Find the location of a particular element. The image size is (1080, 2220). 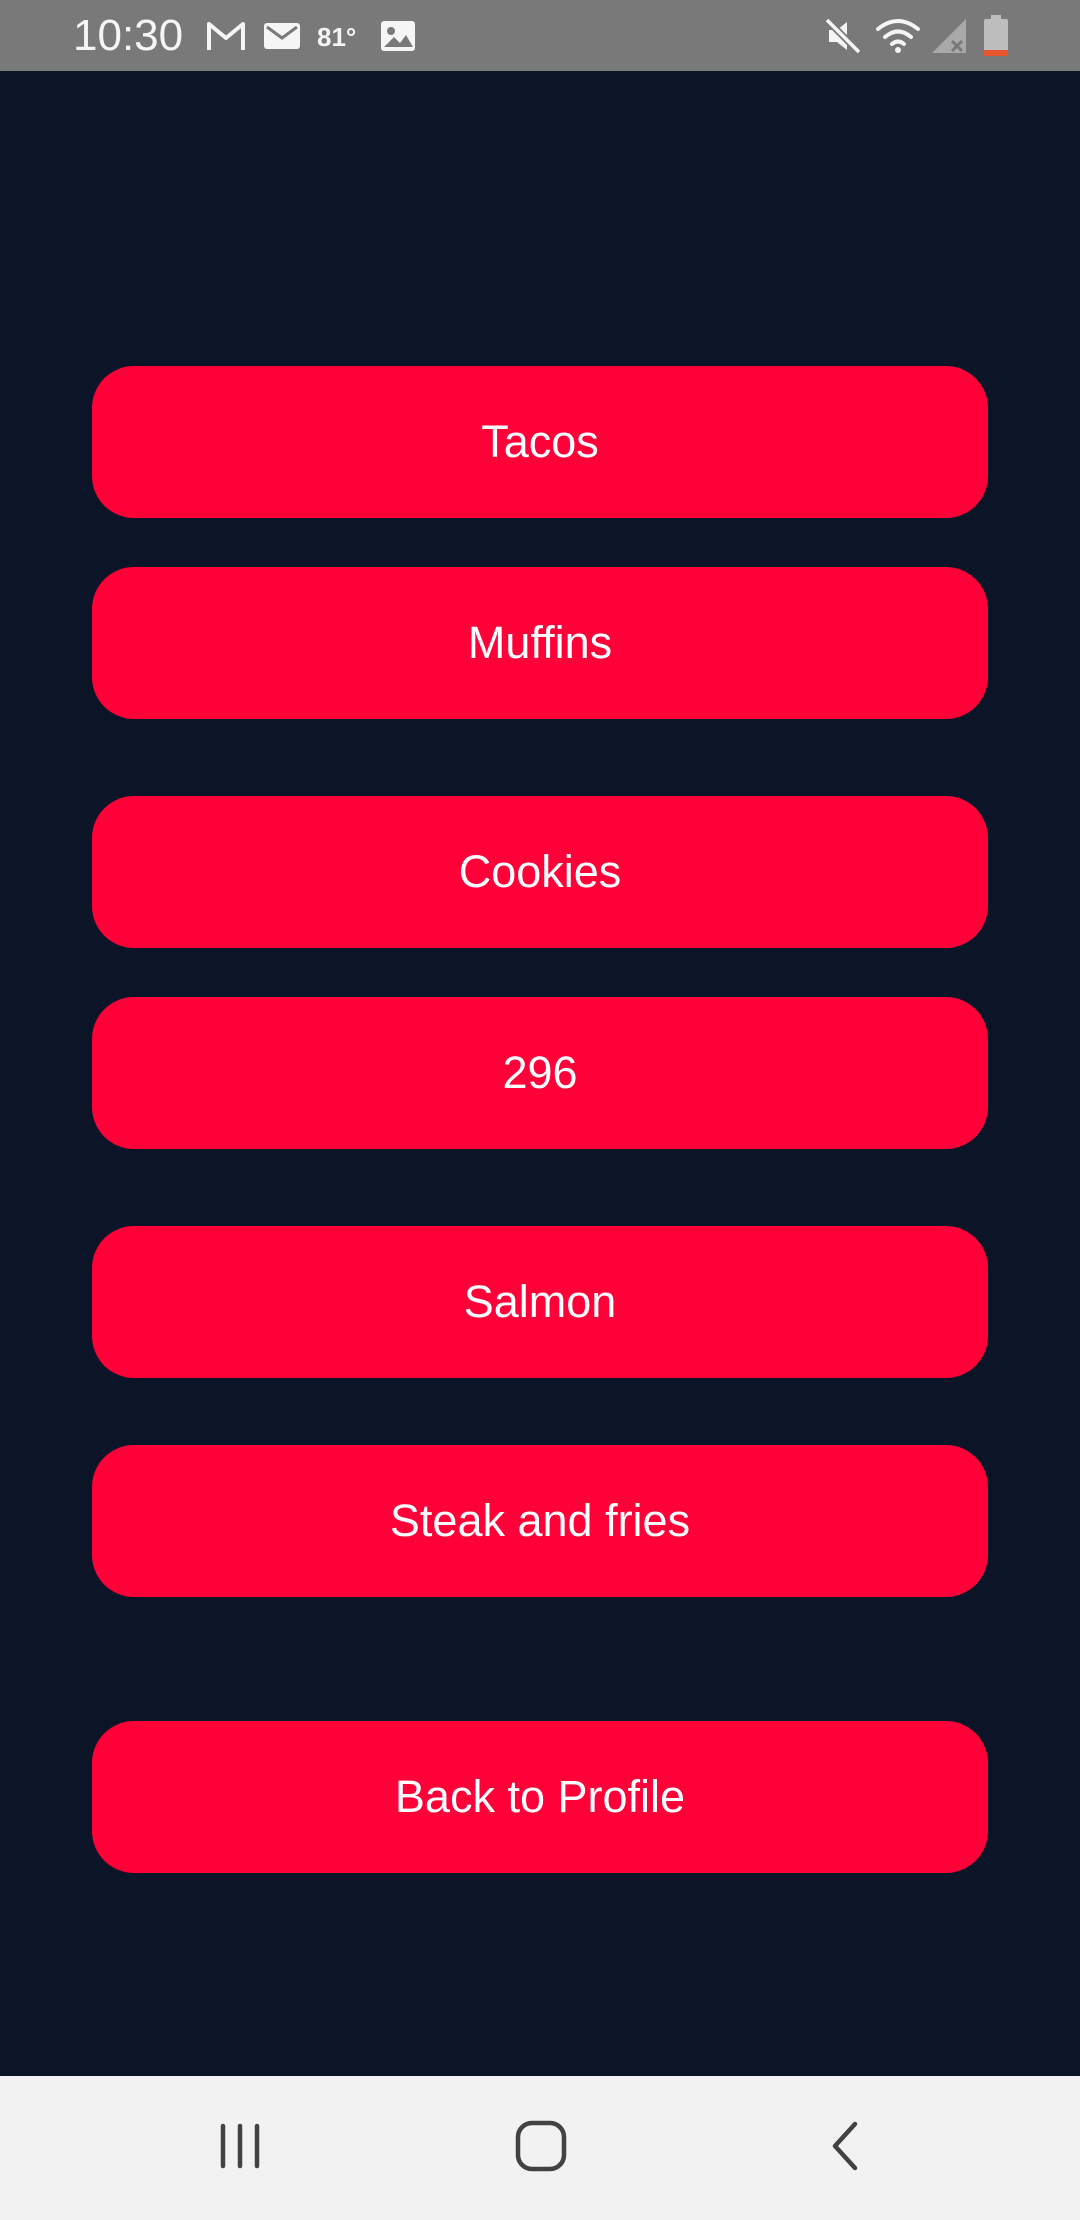

recent-apps-icon is located at coordinates (240, 2148).